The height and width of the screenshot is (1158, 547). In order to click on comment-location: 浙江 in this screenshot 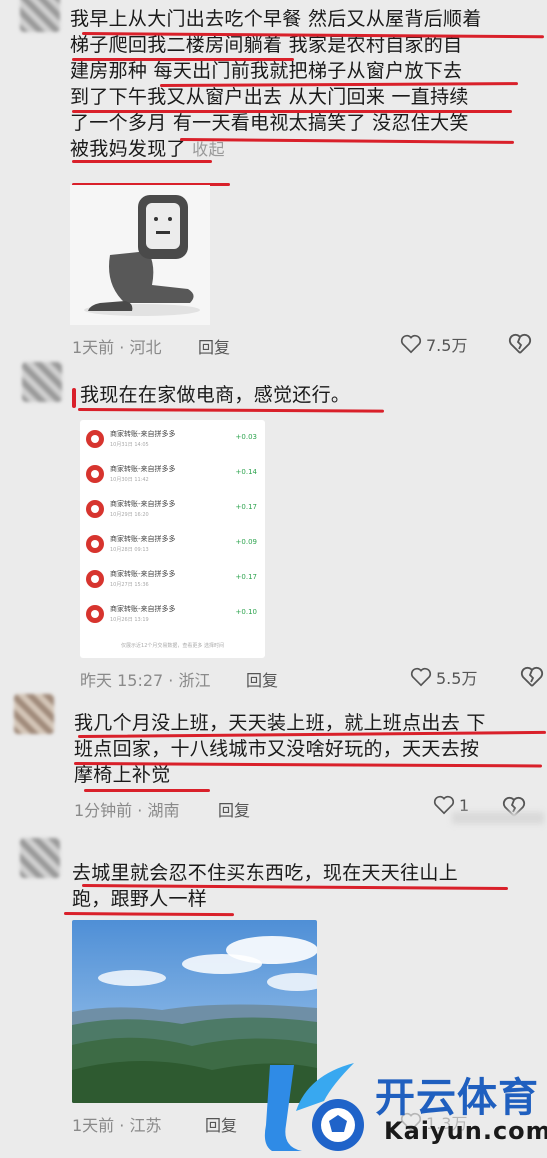, I will do `click(194, 680)`.